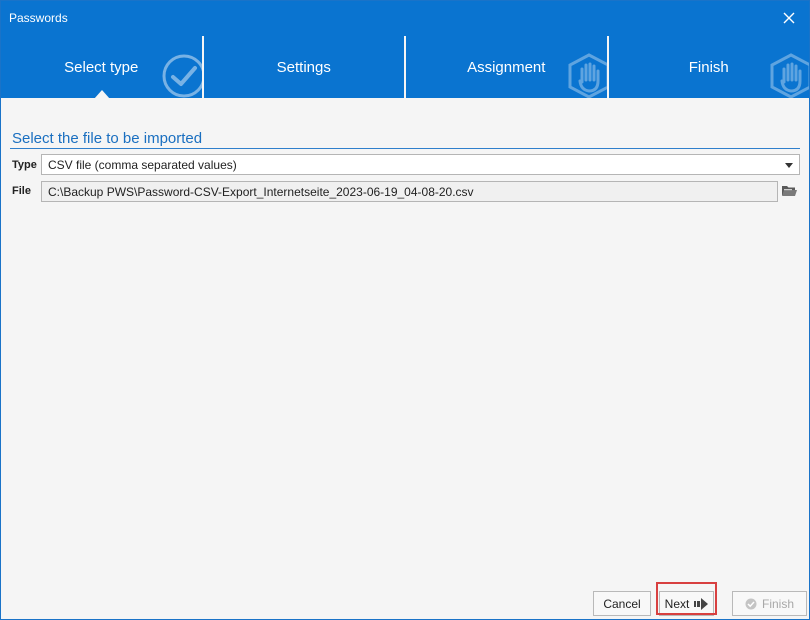 The image size is (810, 620). What do you see at coordinates (405, 148) in the screenshot?
I see `section-divider` at bounding box center [405, 148].